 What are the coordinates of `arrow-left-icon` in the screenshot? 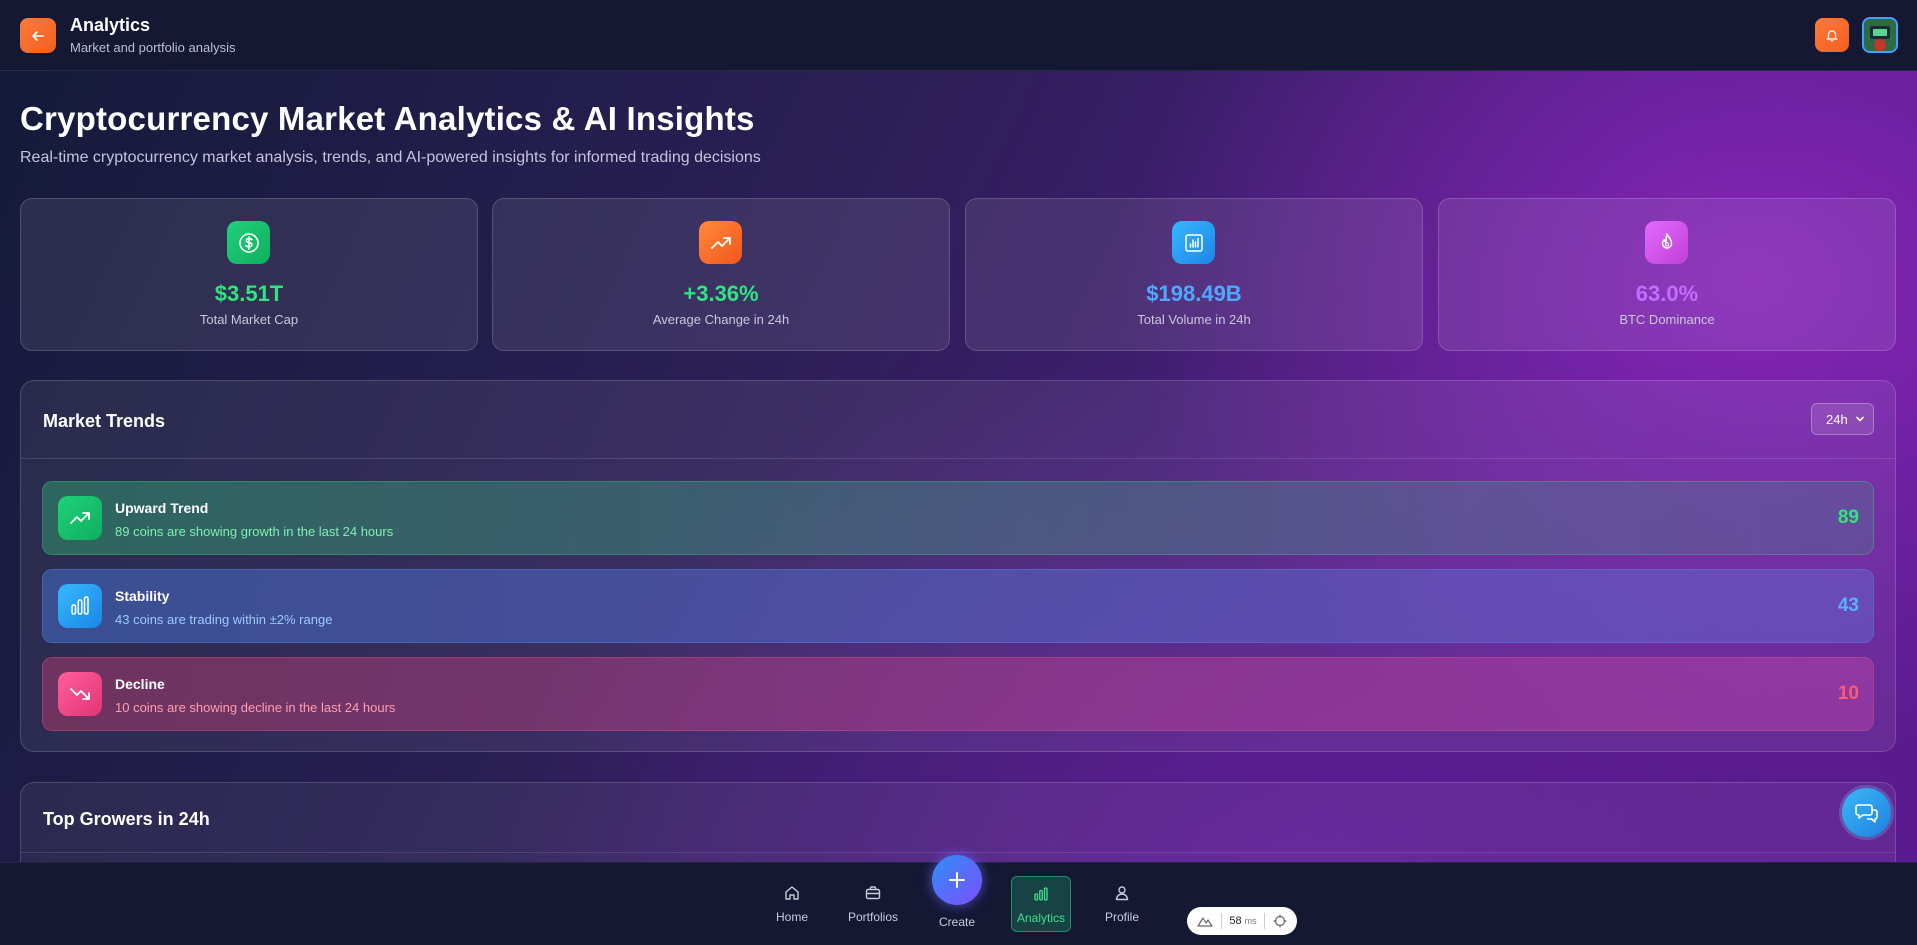 It's located at (38, 35).